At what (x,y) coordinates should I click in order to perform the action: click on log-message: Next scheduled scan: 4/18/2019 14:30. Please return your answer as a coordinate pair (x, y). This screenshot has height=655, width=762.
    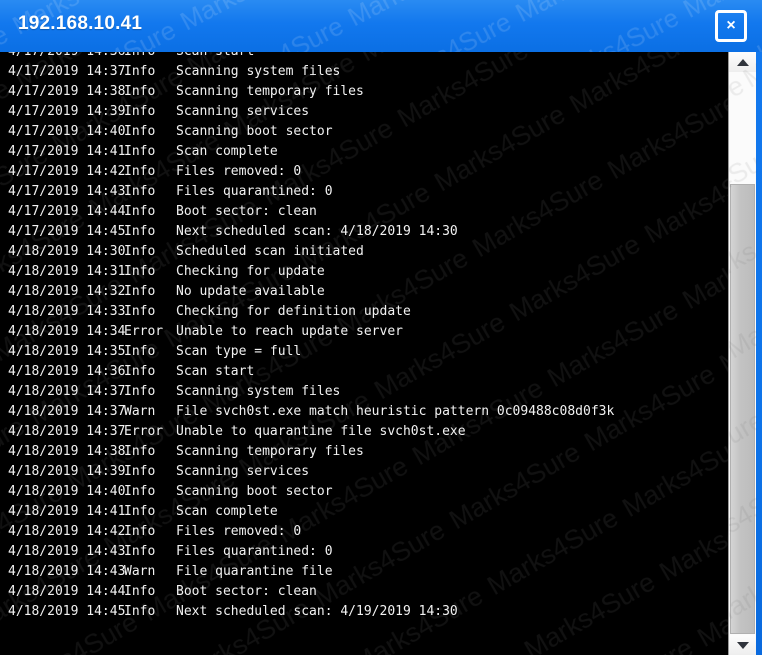
    Looking at the image, I should click on (317, 231).